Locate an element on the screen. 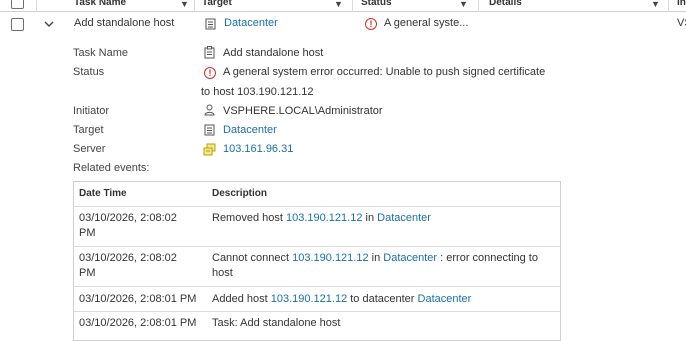 Image resolution: width=686 pixels, height=341 pixels. detail-value-status-line2: to host 103.190.121.12 is located at coordinates (257, 92).